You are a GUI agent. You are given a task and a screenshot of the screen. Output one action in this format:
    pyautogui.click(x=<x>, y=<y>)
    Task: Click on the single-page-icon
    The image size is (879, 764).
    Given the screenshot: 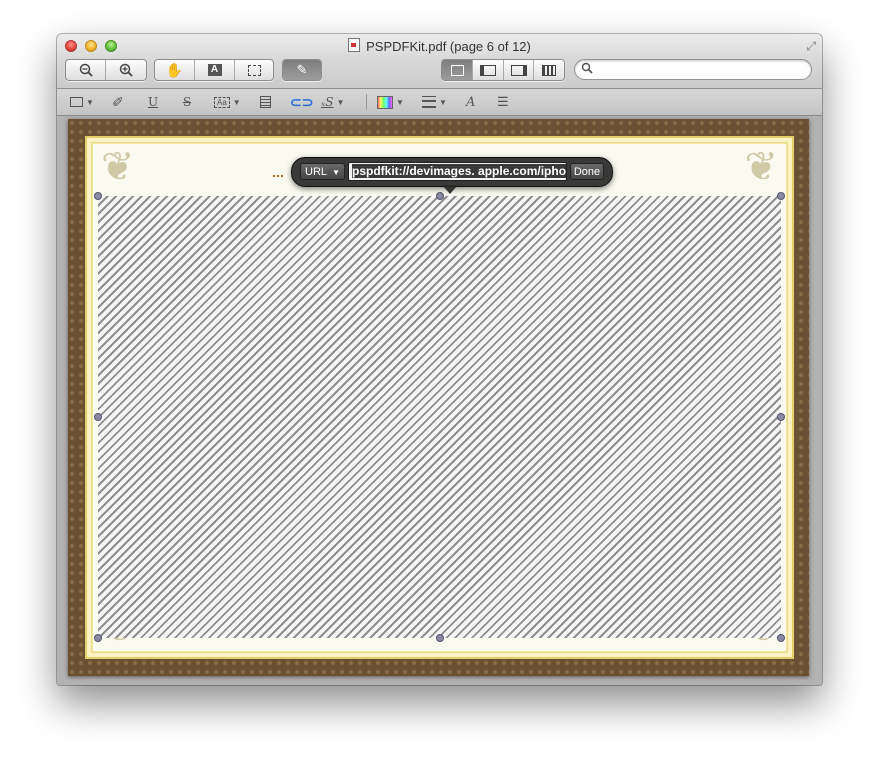 What is the action you would take?
    pyautogui.click(x=457, y=70)
    